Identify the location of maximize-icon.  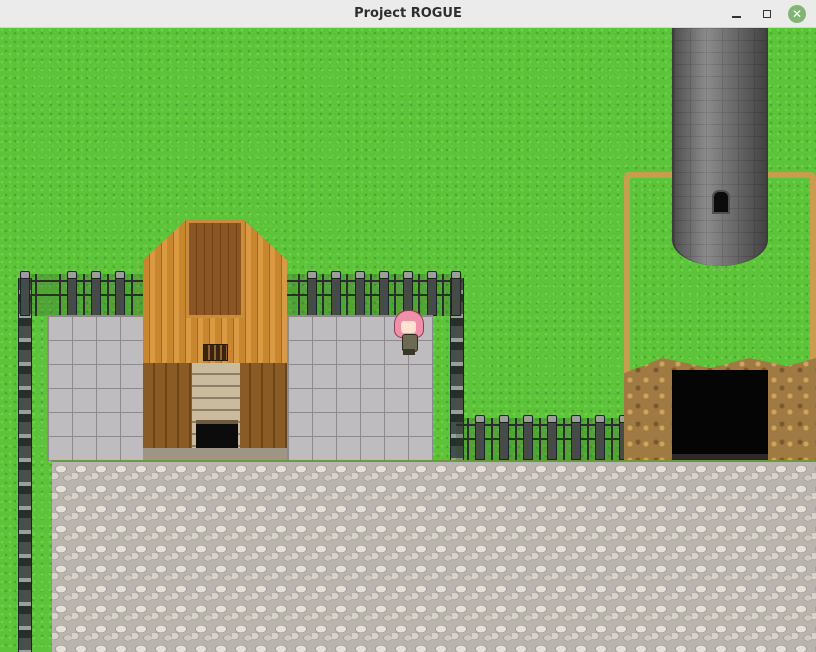
(767, 14).